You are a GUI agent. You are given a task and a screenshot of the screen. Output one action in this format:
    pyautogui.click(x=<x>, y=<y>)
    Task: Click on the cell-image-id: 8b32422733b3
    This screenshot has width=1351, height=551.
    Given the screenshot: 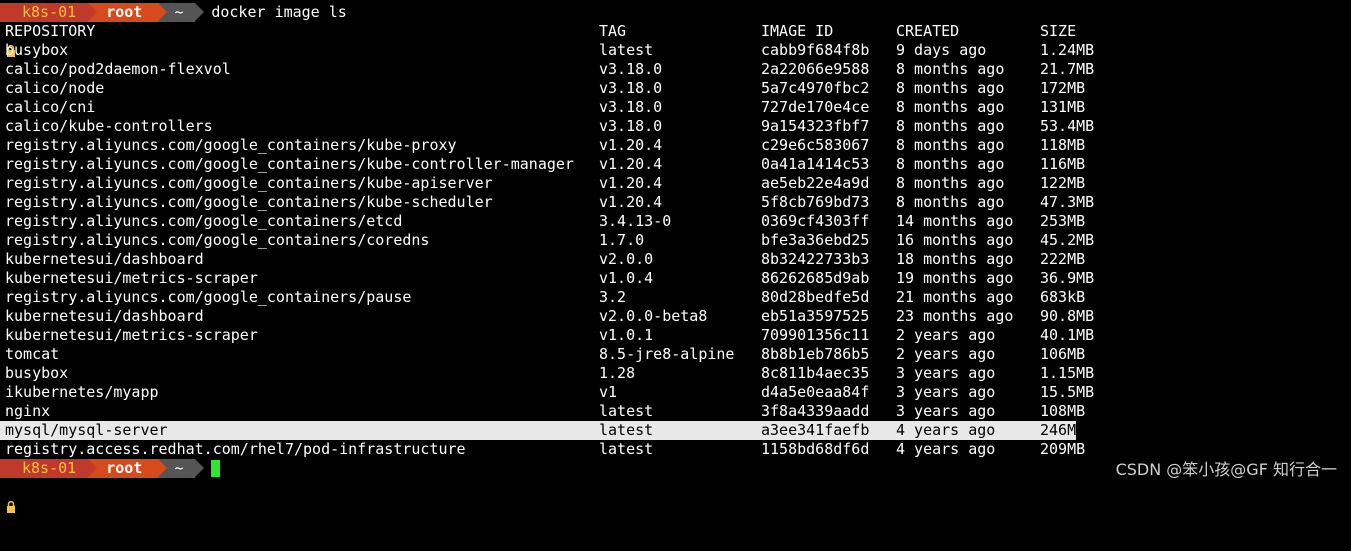 What is the action you would take?
    pyautogui.click(x=815, y=259)
    